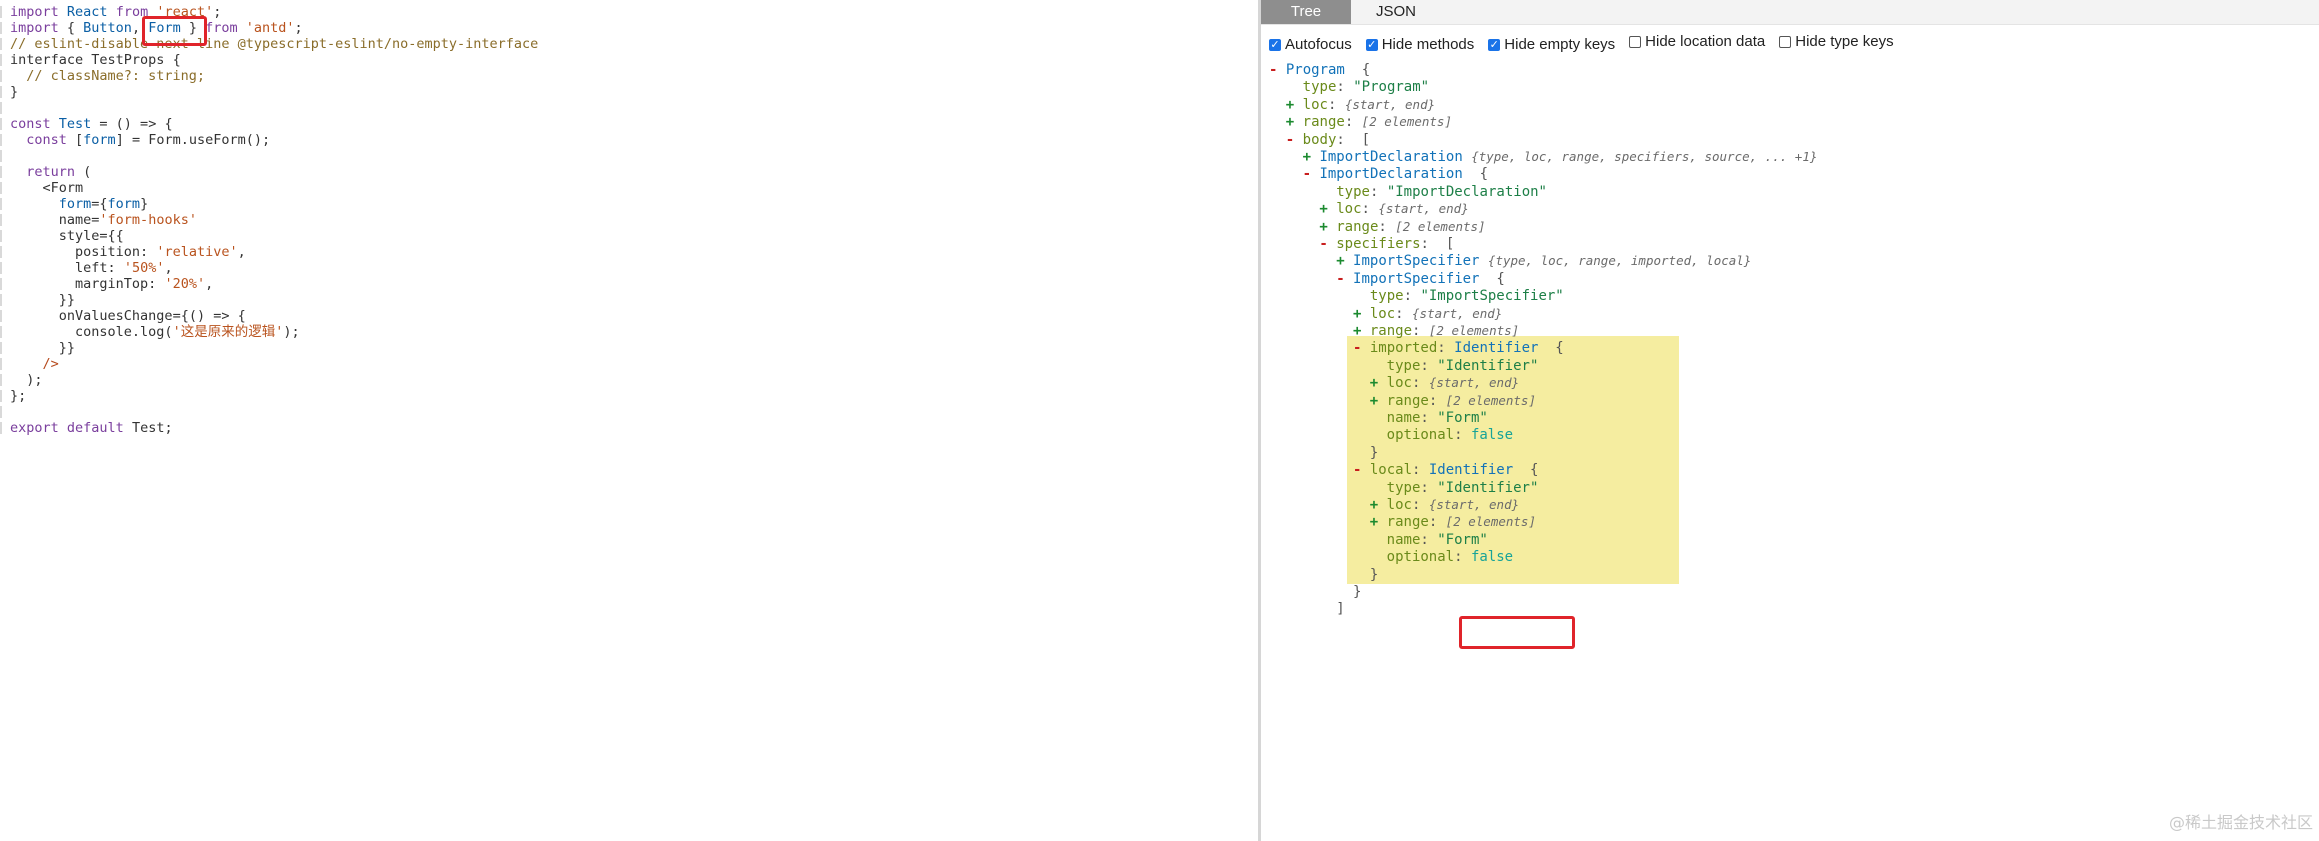 Image resolution: width=2319 pixels, height=841 pixels. Describe the element at coordinates (1315, 70) in the screenshot. I see `tree-token: Program` at that location.